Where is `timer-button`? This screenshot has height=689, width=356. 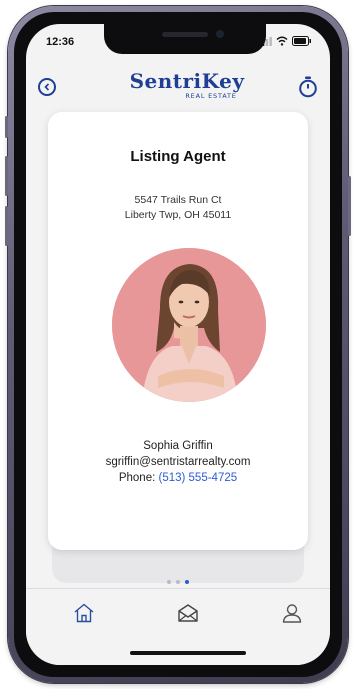
timer-button is located at coordinates (308, 89).